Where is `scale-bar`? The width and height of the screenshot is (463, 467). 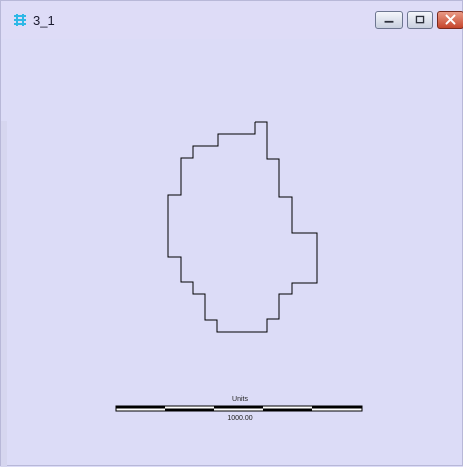
scale-bar is located at coordinates (239, 408).